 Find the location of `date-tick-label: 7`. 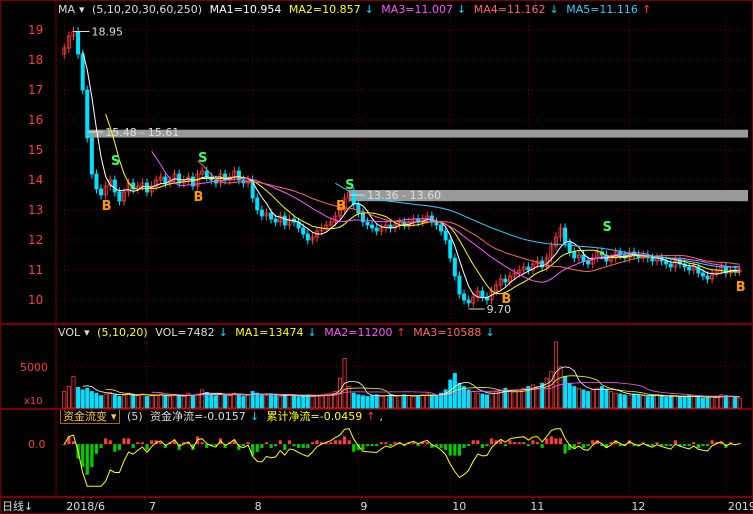

date-tick-label: 7 is located at coordinates (152, 506).